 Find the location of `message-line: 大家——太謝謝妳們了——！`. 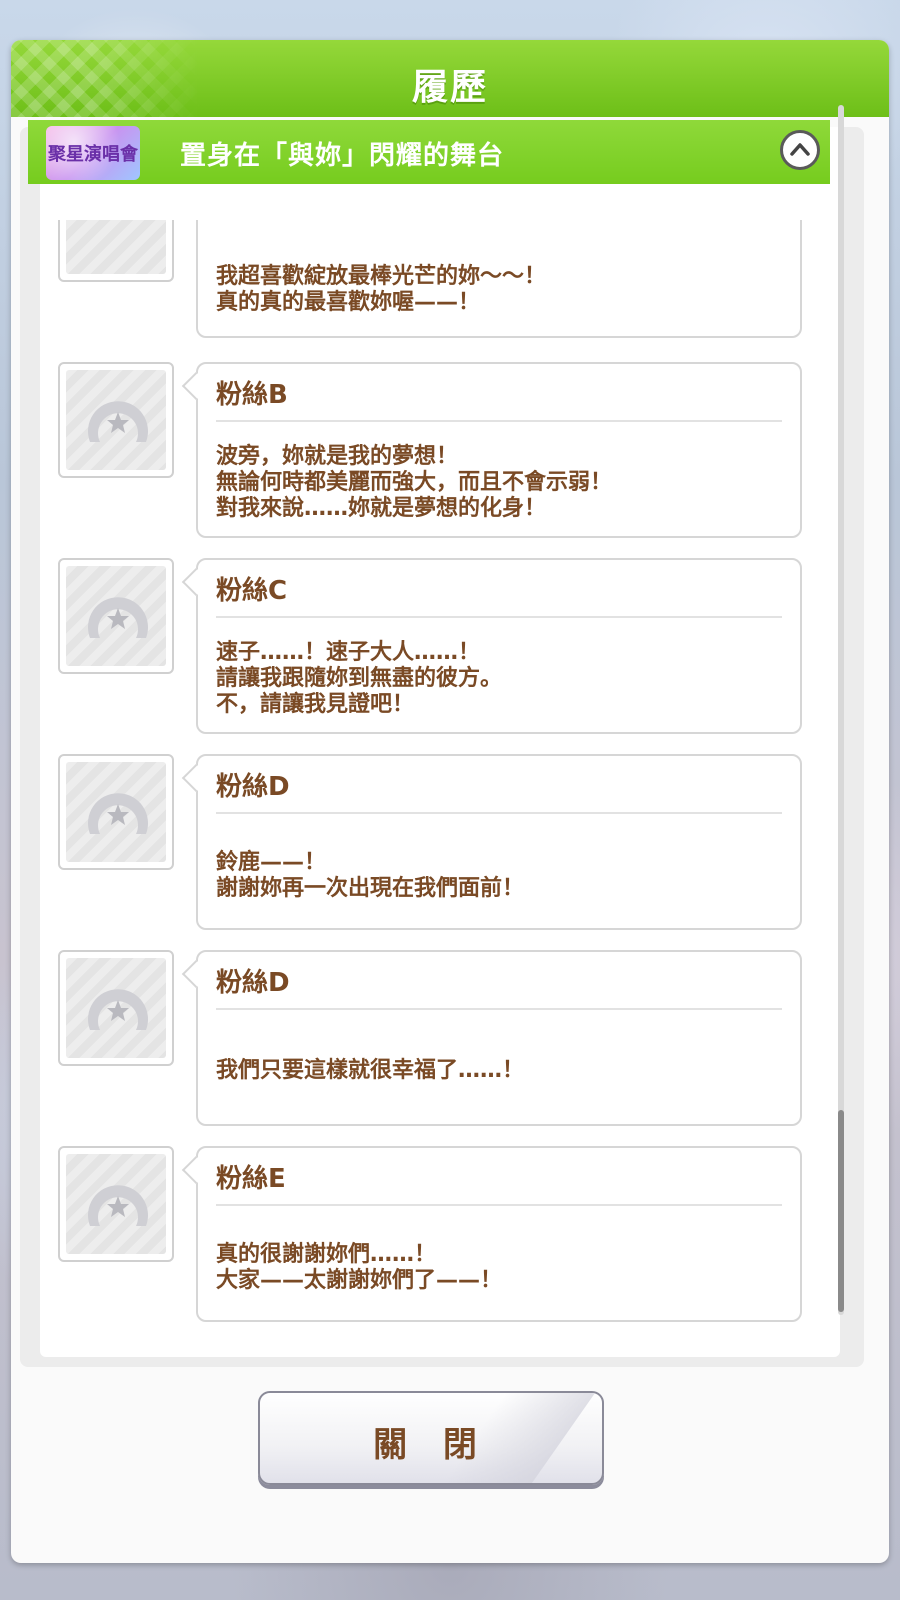

message-line: 大家——太謝謝妳們了——！ is located at coordinates (359, 1280).